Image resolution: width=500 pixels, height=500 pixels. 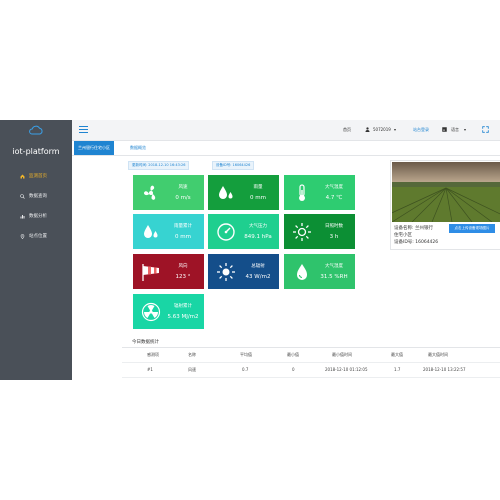 What do you see at coordinates (168, 192) in the screenshot?
I see `tile-wind-speed: 风速 0 m/s` at bounding box center [168, 192].